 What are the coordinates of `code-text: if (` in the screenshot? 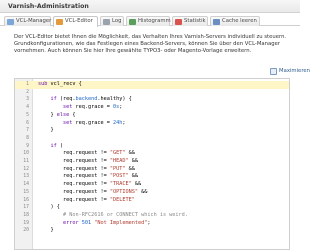 It's located at (57, 145).